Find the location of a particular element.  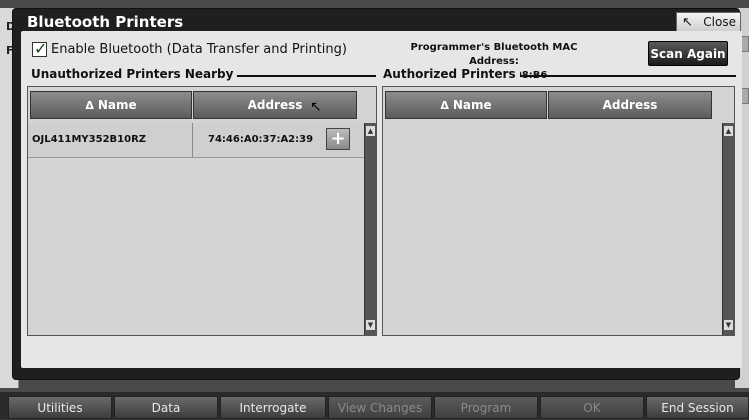

unauthorized-address-column-header: Address is located at coordinates (275, 105).